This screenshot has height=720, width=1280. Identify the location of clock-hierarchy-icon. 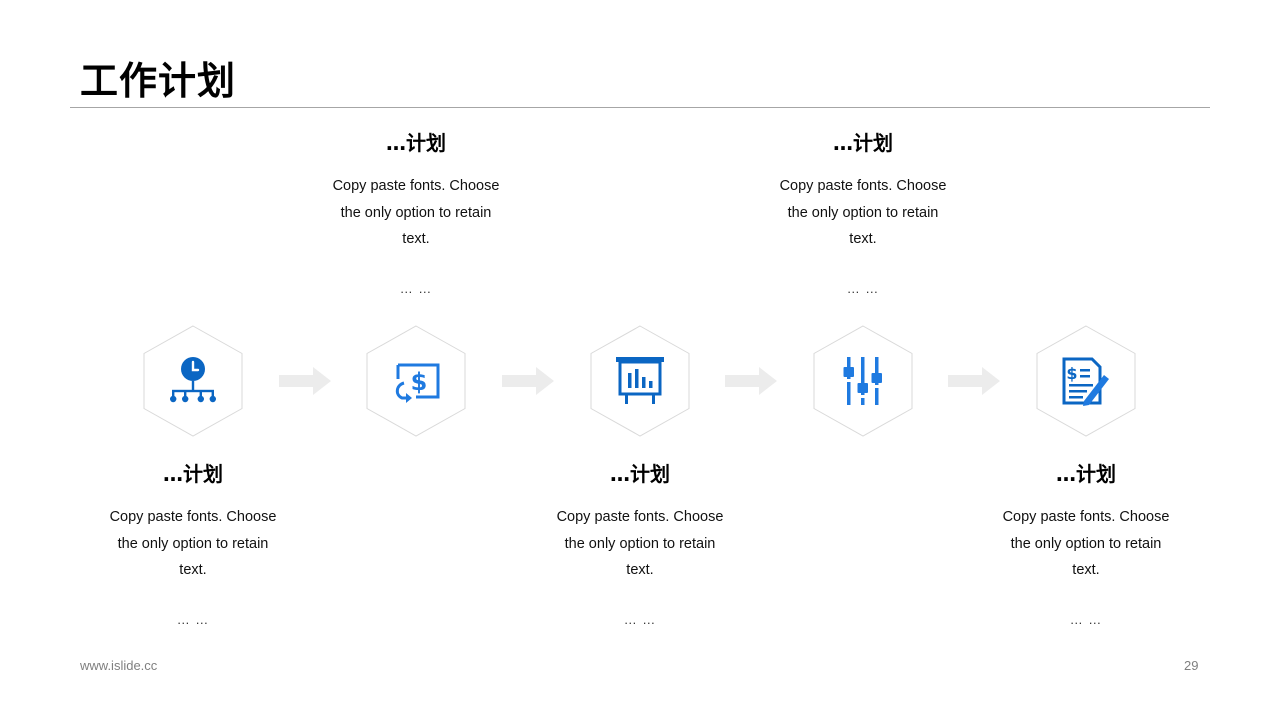
(193, 380).